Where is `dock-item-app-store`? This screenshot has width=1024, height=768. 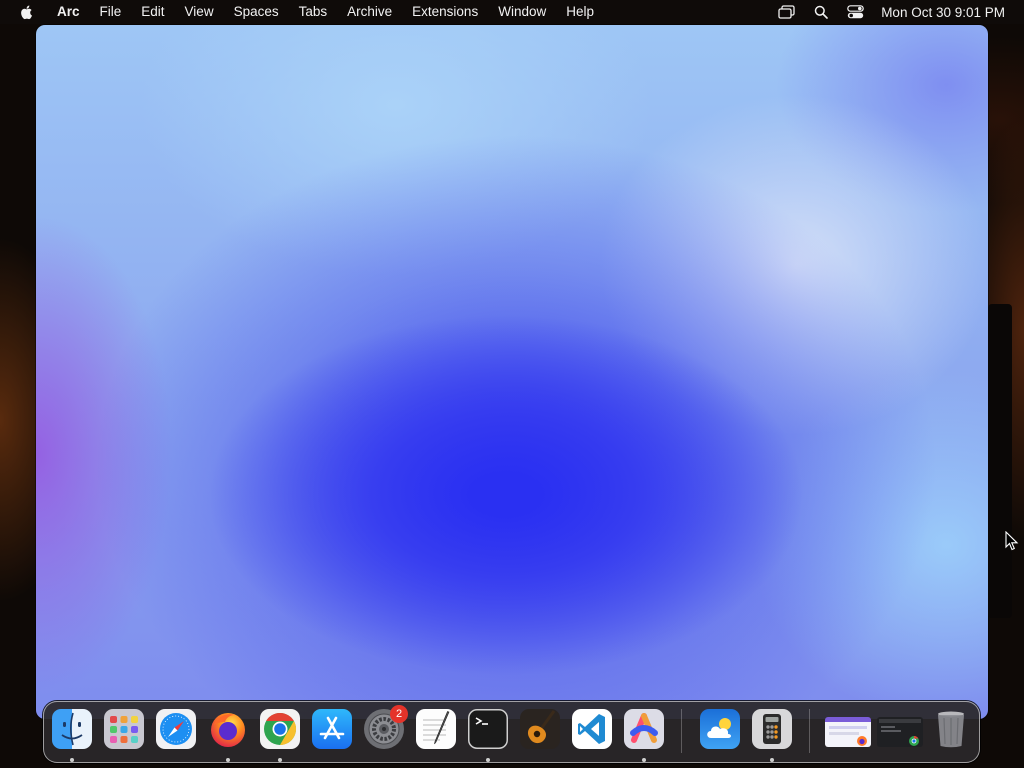 dock-item-app-store is located at coordinates (332, 729).